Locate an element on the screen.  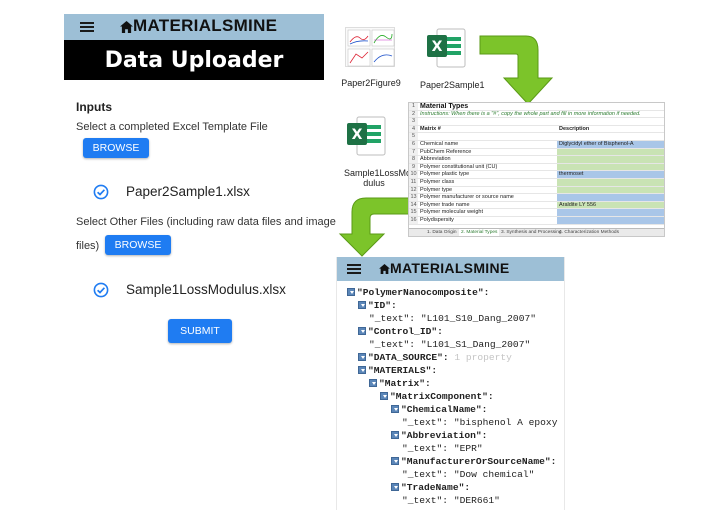
sheet-row: 7 PubChem Reference is located at coordinates (536, 152).